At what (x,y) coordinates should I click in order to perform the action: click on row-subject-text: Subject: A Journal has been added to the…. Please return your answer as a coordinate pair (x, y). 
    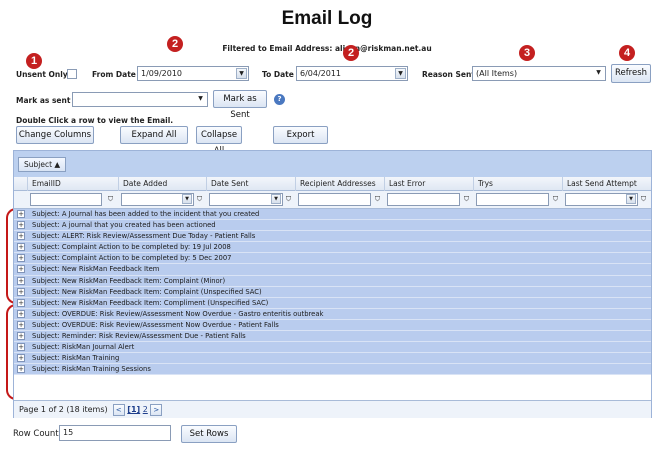
    Looking at the image, I should click on (146, 214).